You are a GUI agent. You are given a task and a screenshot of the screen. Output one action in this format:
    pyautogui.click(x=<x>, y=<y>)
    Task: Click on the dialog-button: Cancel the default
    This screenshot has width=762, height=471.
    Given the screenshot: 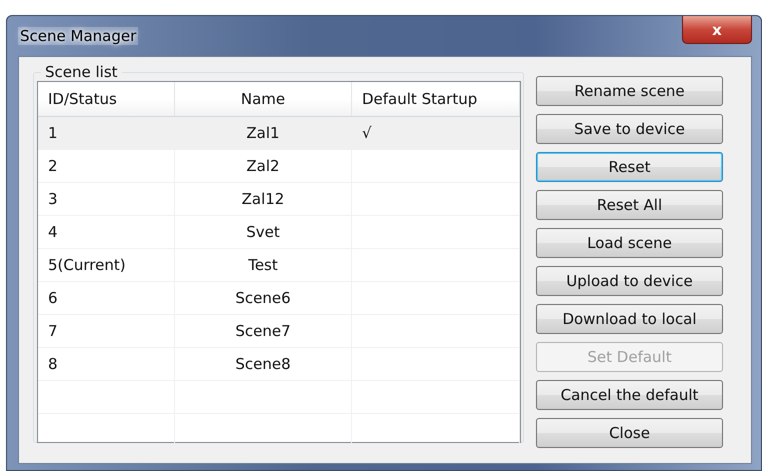 What is the action you would take?
    pyautogui.click(x=629, y=395)
    